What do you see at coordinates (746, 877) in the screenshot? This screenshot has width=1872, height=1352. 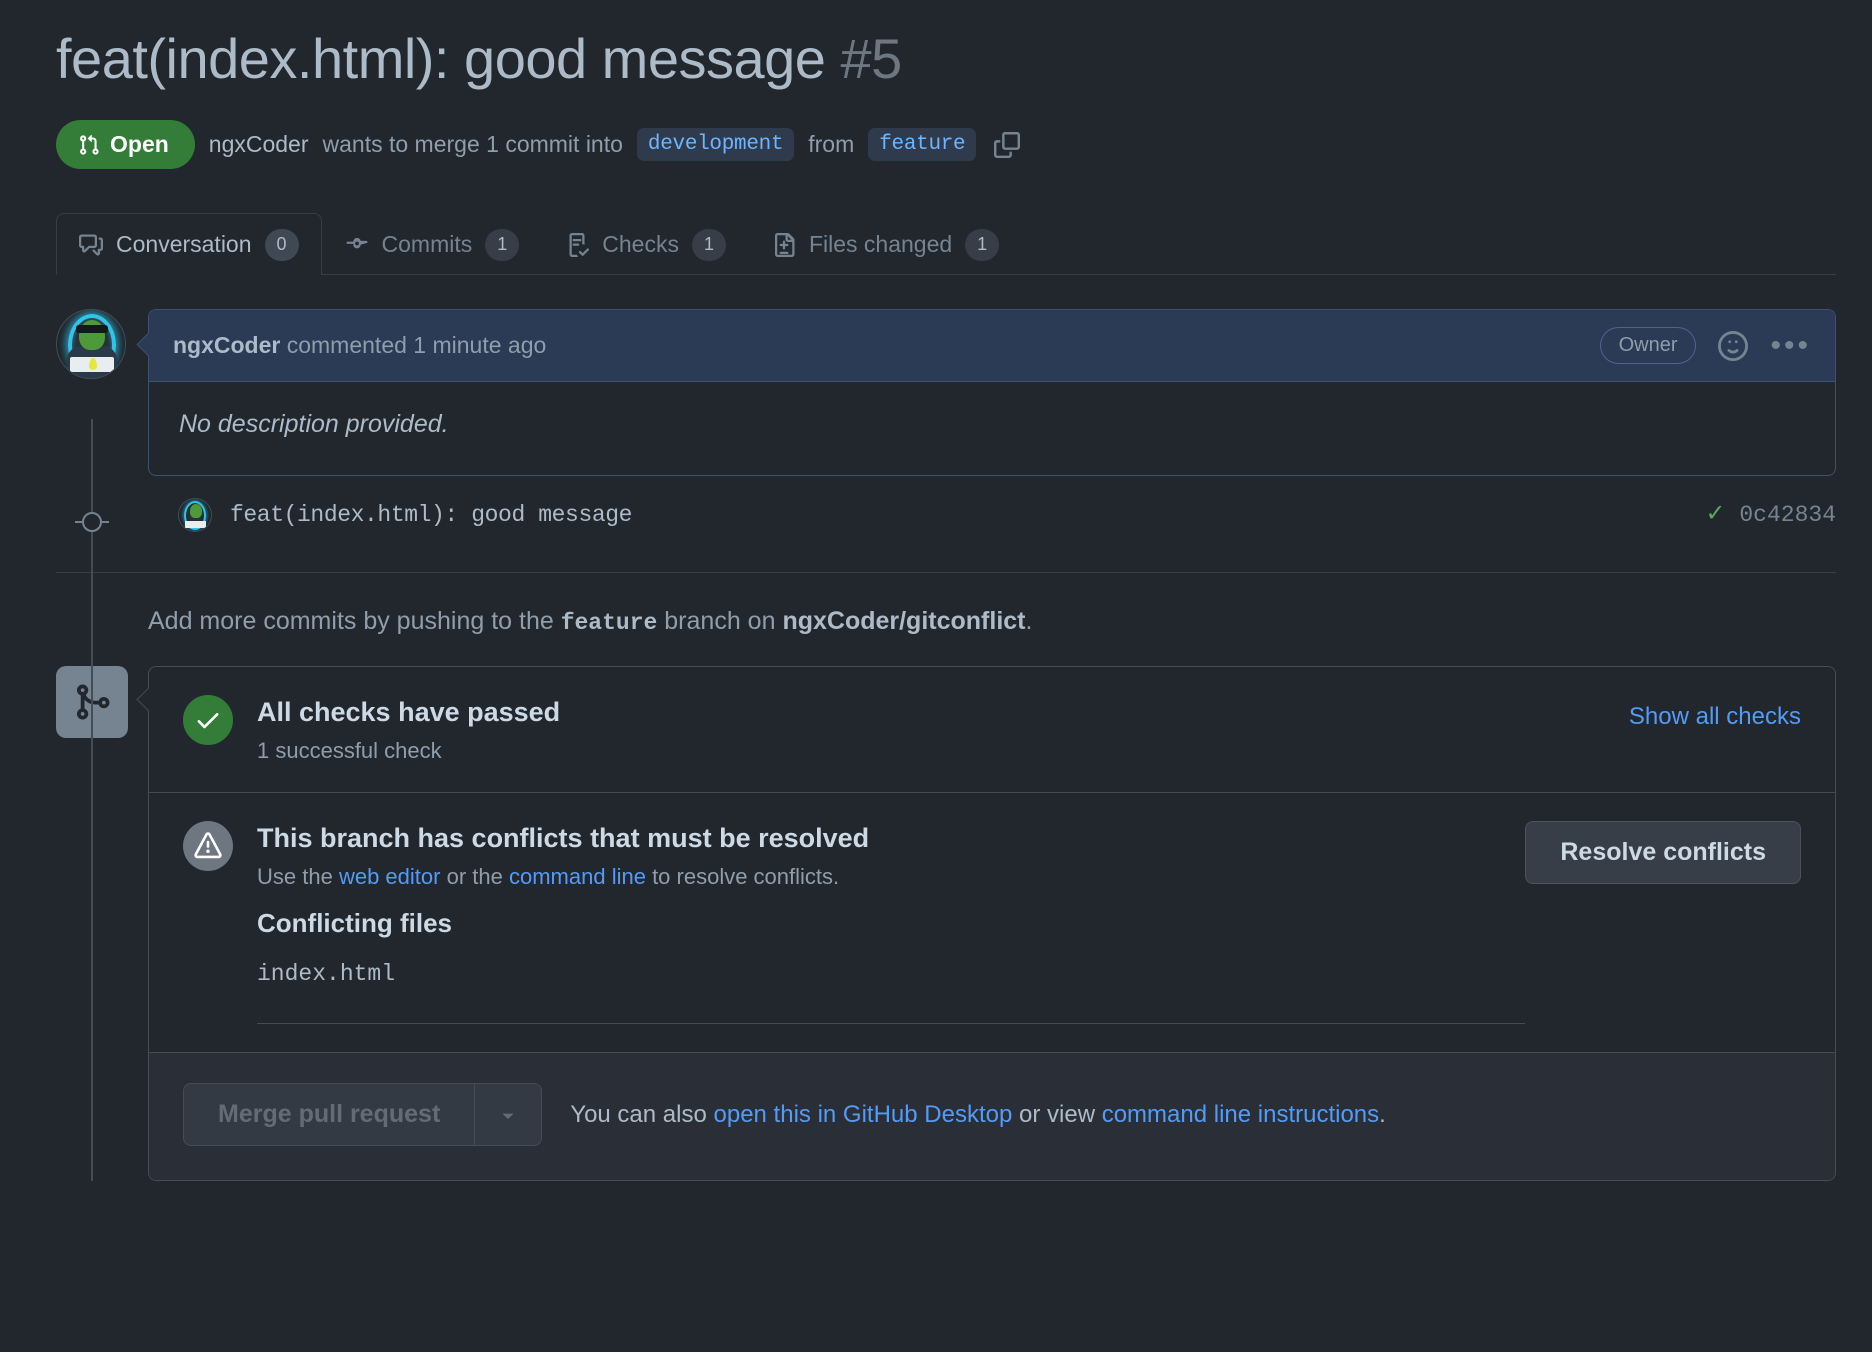 I see `conflicts-desc-suffix: to resolve conflicts.` at bounding box center [746, 877].